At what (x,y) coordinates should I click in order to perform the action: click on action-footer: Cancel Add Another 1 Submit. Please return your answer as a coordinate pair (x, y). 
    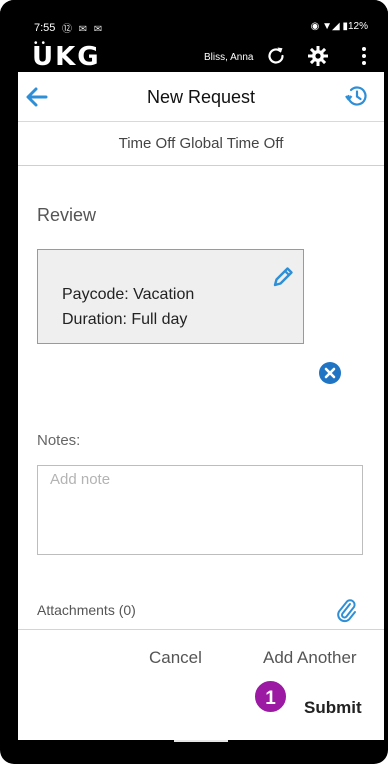
    Looking at the image, I should click on (201, 684).